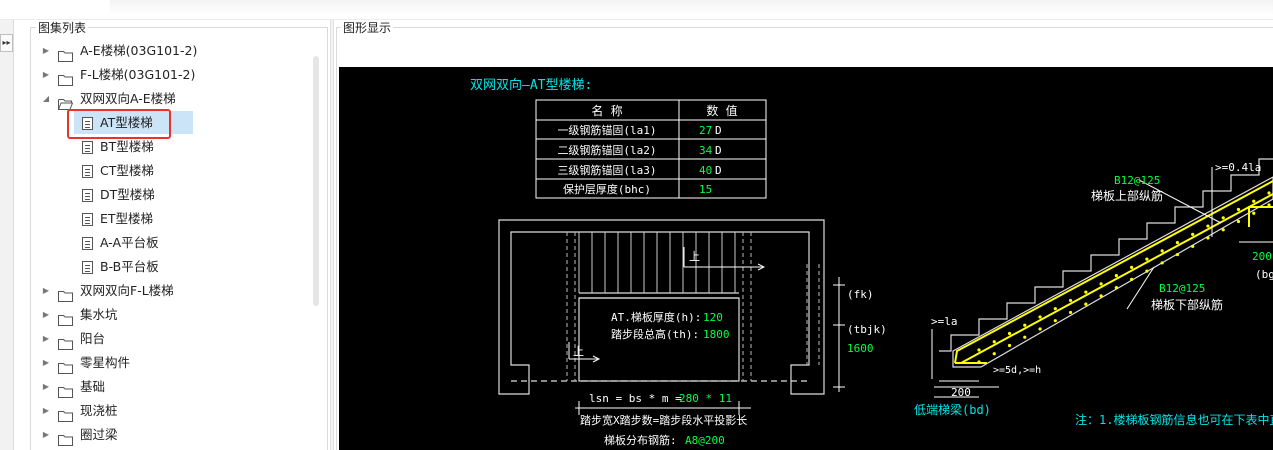 The height and width of the screenshot is (450, 1273). I want to click on table-row-name: 三级钢筋锚固(la3), so click(606, 170).